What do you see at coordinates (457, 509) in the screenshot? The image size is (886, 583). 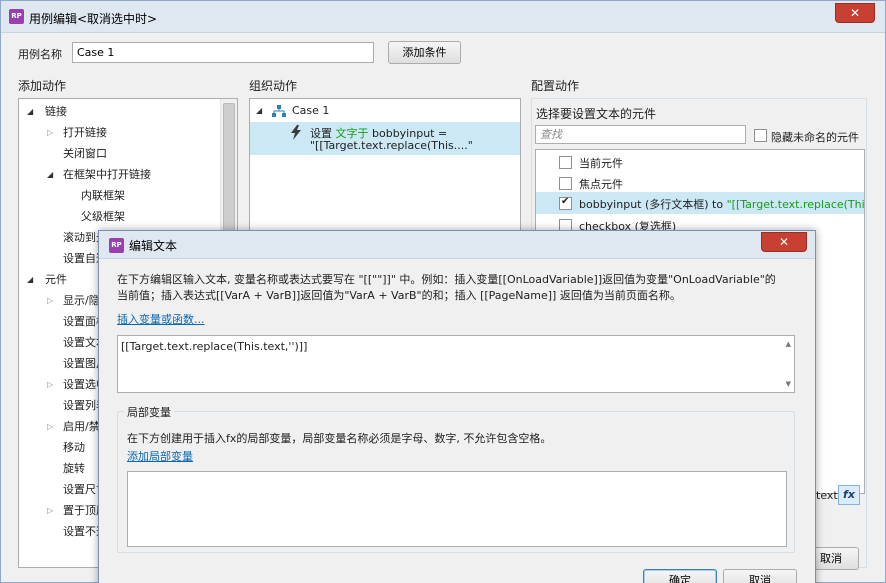 I see `local-variables-list` at bounding box center [457, 509].